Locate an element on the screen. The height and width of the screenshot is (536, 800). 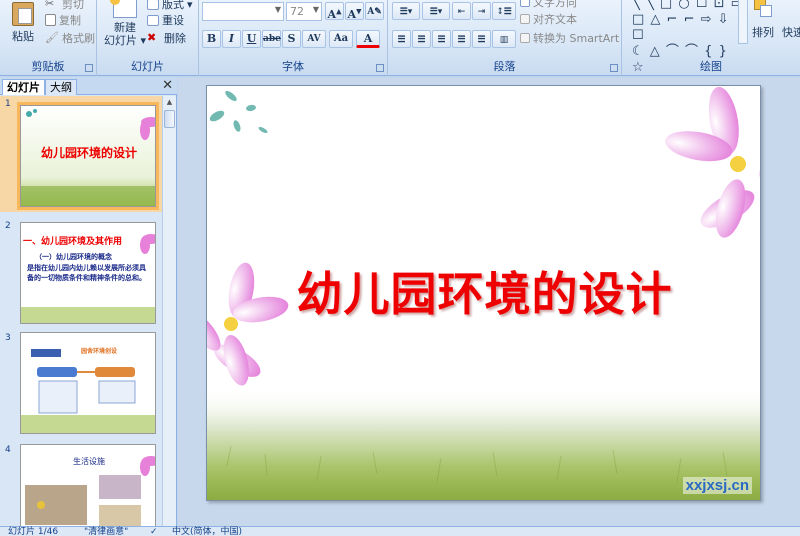
italic-button: I is located at coordinates (231, 39).